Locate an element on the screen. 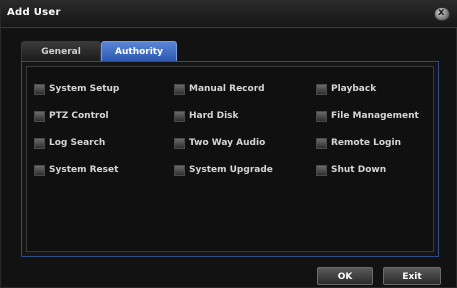 This screenshot has height=288, width=457. permission-item: Hard Disk is located at coordinates (206, 116).